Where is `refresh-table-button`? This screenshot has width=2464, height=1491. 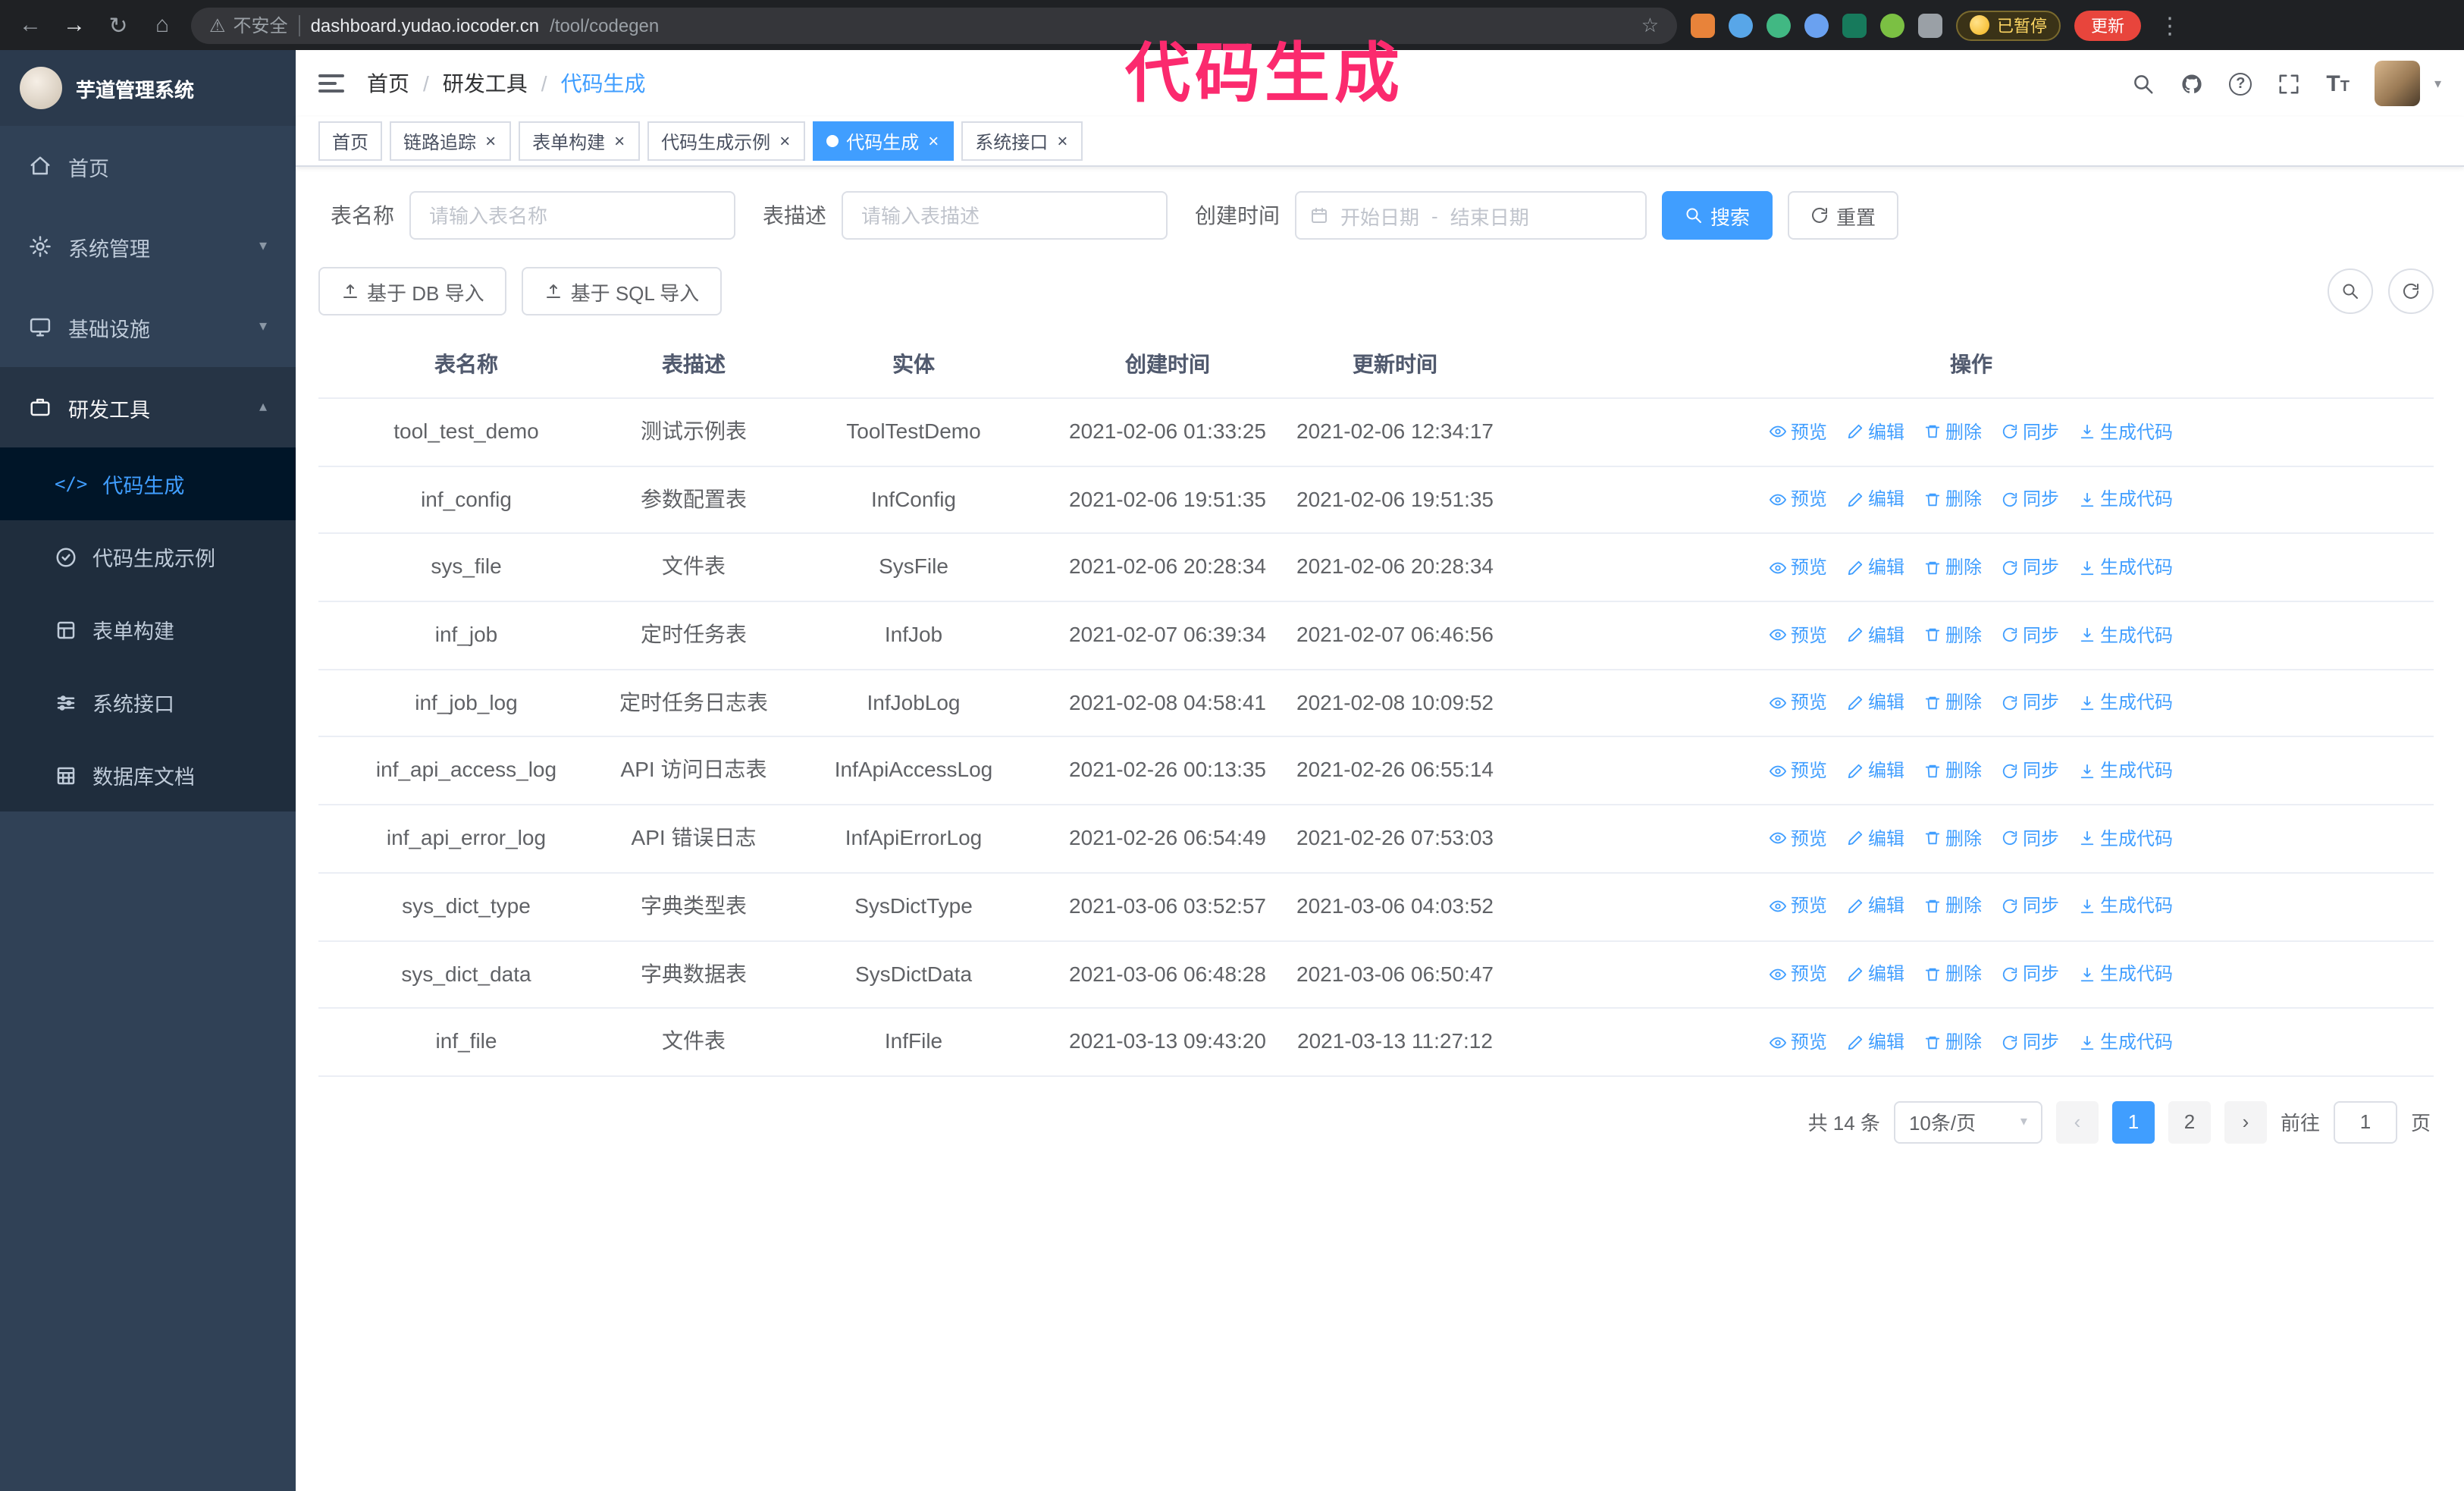 refresh-table-button is located at coordinates (2411, 291).